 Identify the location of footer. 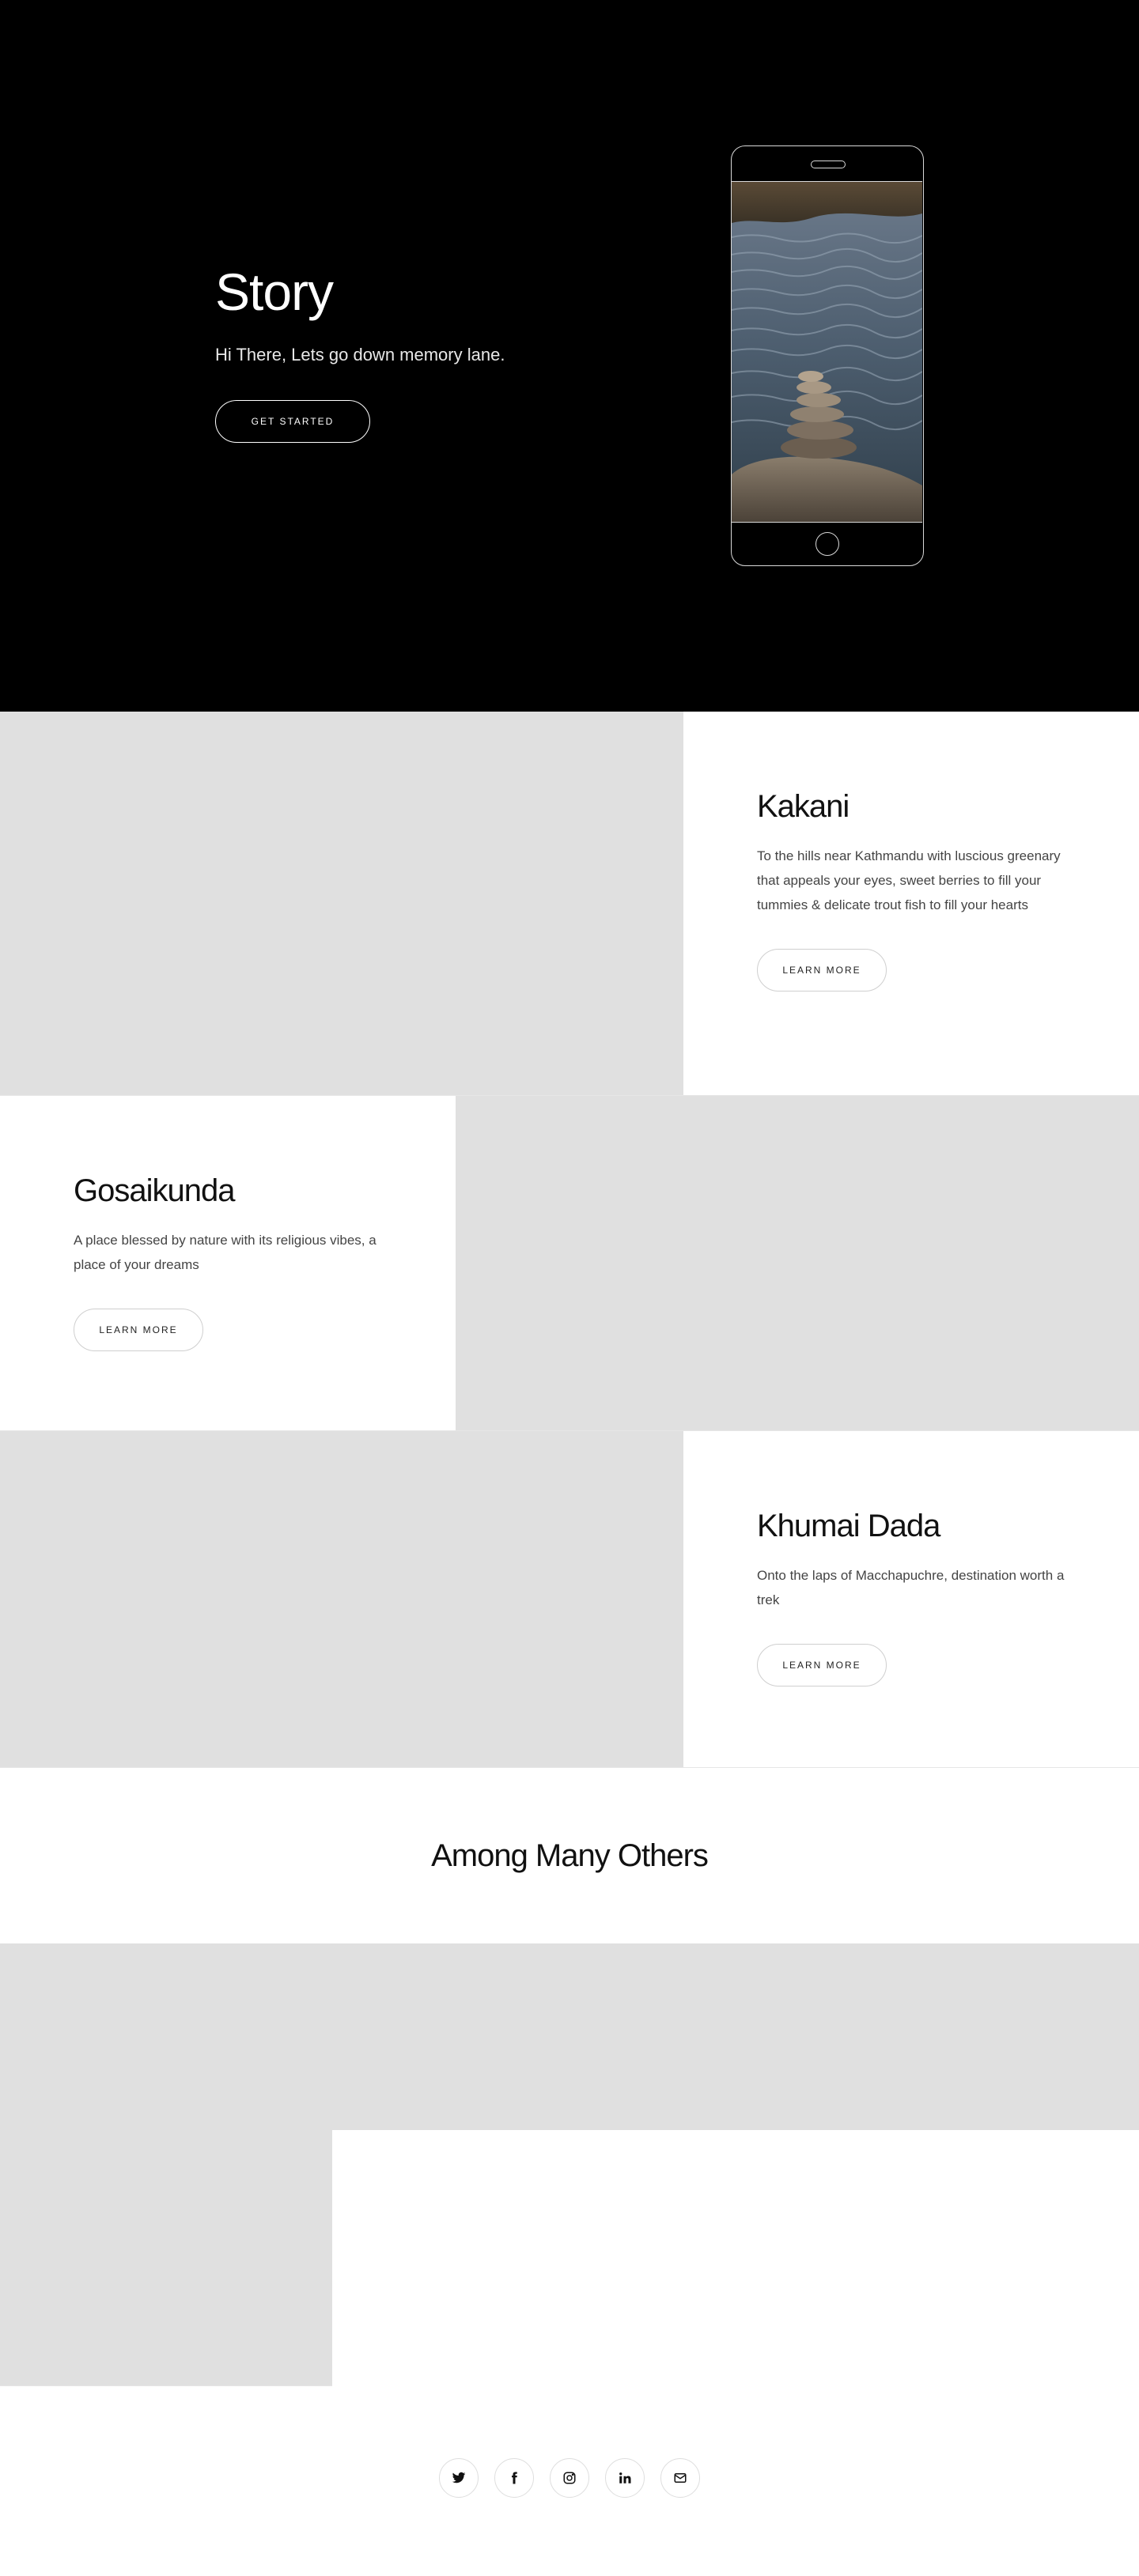
(569, 2472).